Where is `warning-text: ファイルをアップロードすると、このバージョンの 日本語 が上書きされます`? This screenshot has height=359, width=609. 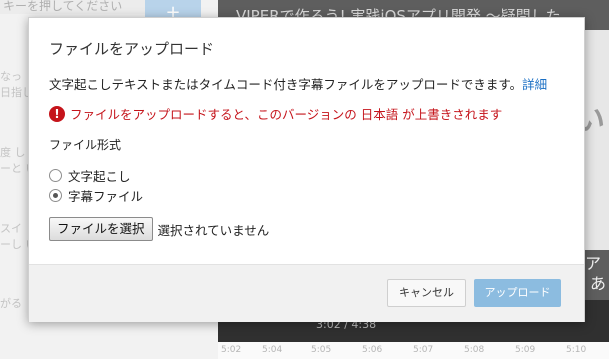
warning-text: ファイルをアップロードすると、このバージョンの 日本語 が上書きされます is located at coordinates (286, 114).